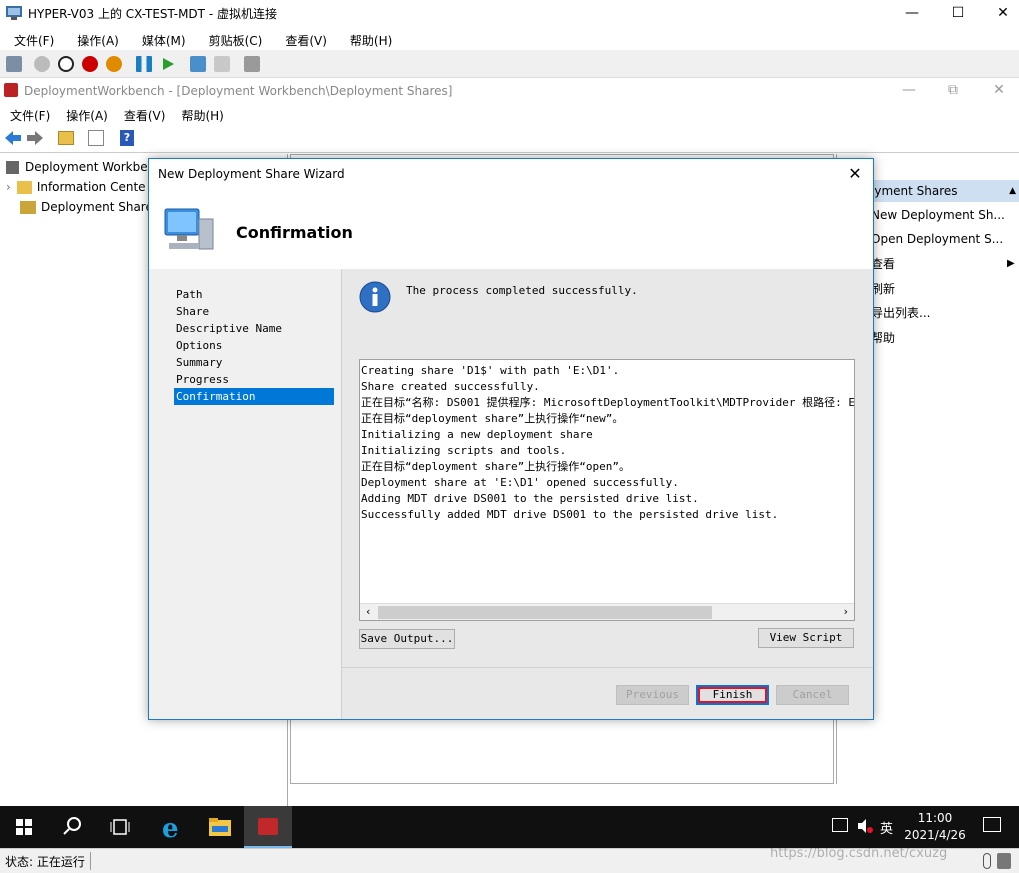 The height and width of the screenshot is (873, 1019). Describe the element at coordinates (144, 64) in the screenshot. I see `pause-icon` at that location.